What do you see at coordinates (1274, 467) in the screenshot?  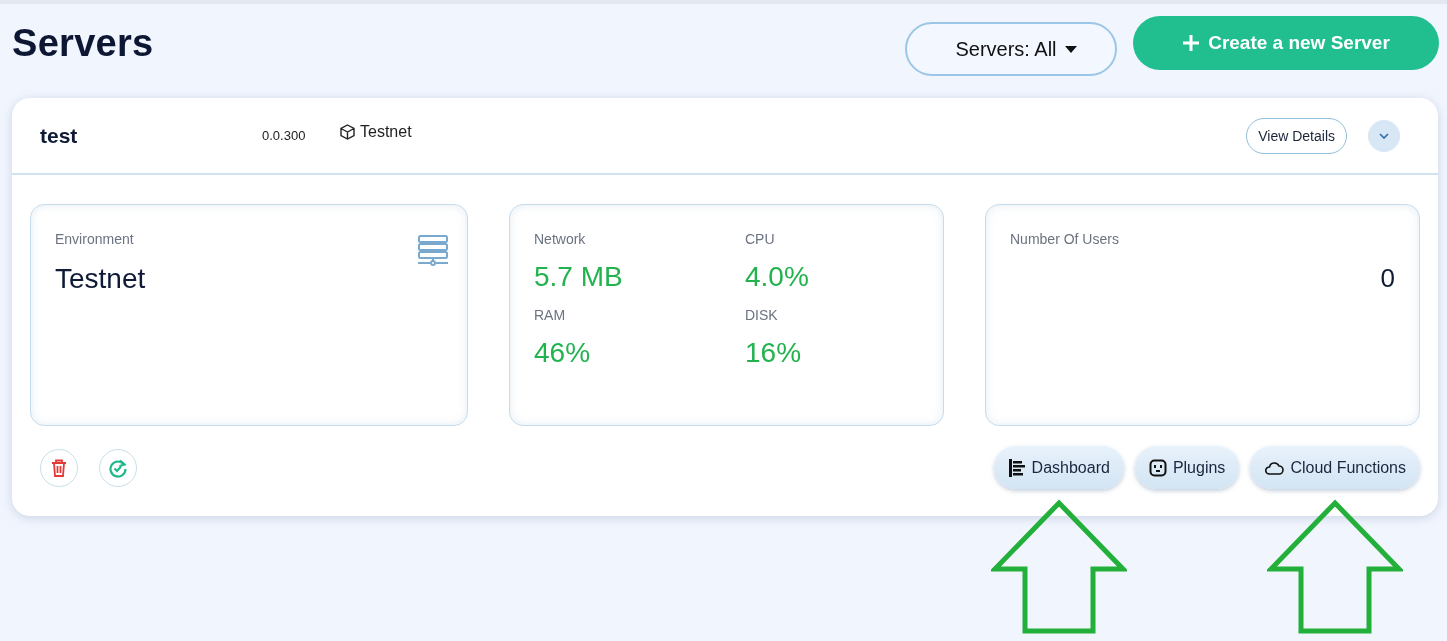 I see `cloud-icon` at bounding box center [1274, 467].